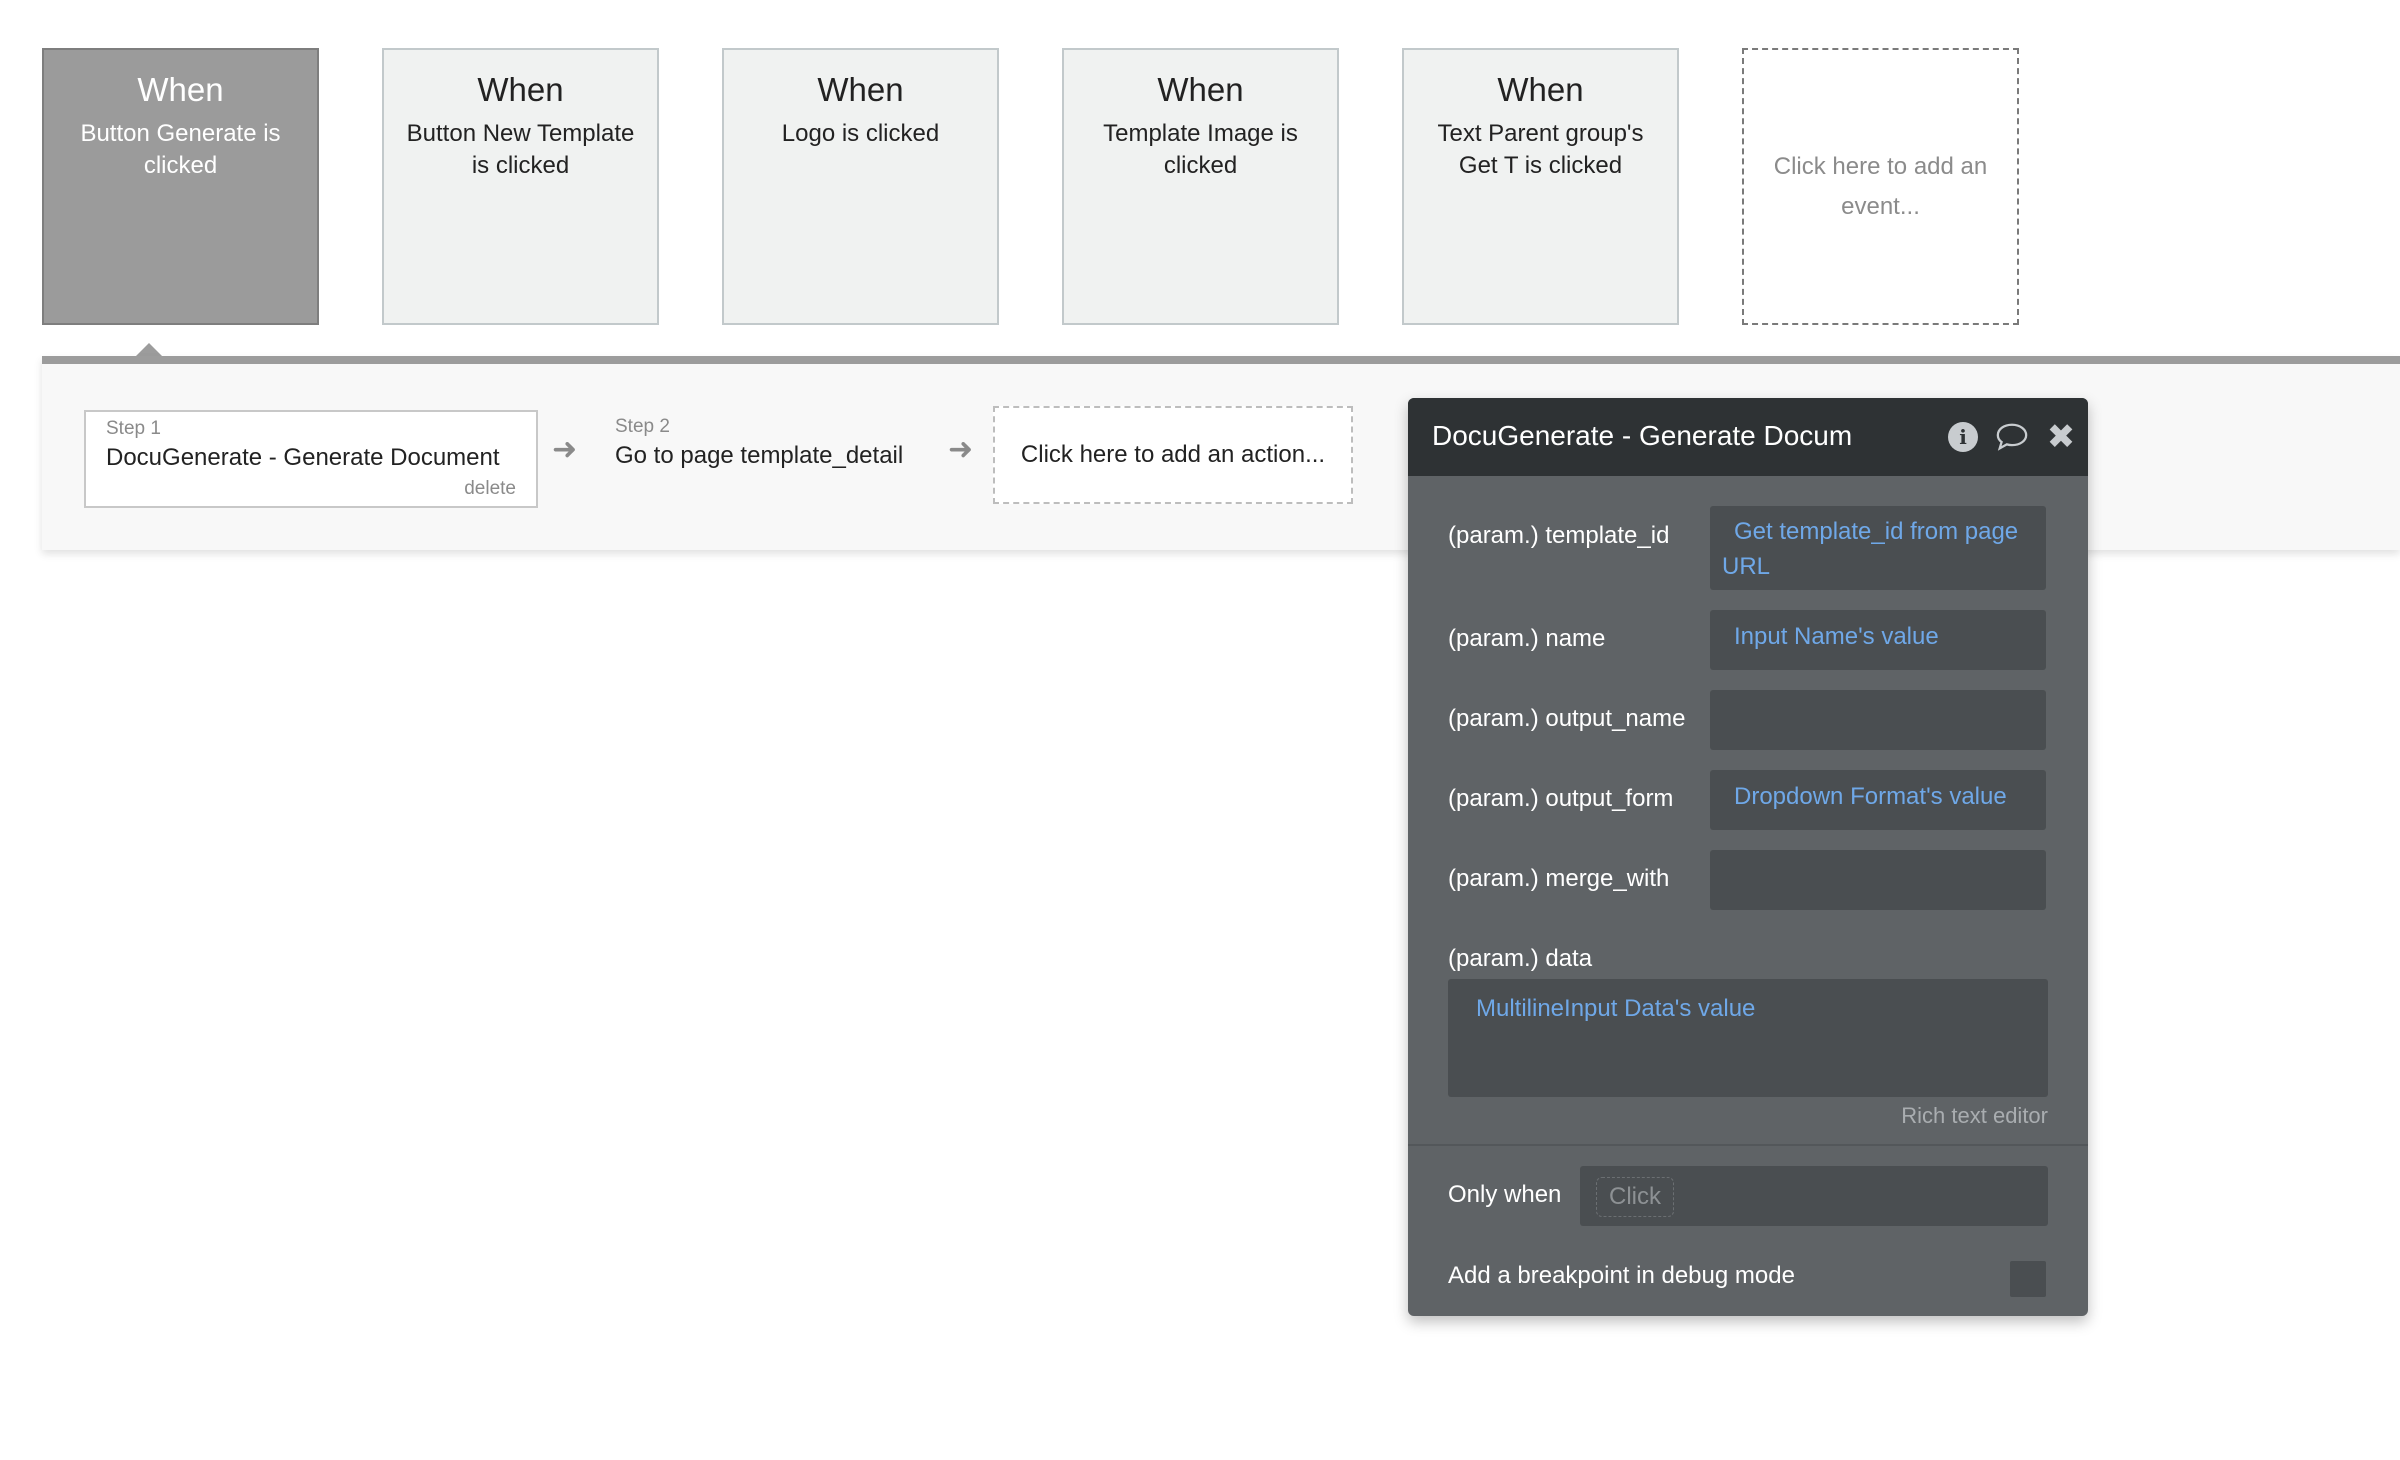 The image size is (2400, 1460). What do you see at coordinates (1748, 1145) in the screenshot?
I see `panel-divider` at bounding box center [1748, 1145].